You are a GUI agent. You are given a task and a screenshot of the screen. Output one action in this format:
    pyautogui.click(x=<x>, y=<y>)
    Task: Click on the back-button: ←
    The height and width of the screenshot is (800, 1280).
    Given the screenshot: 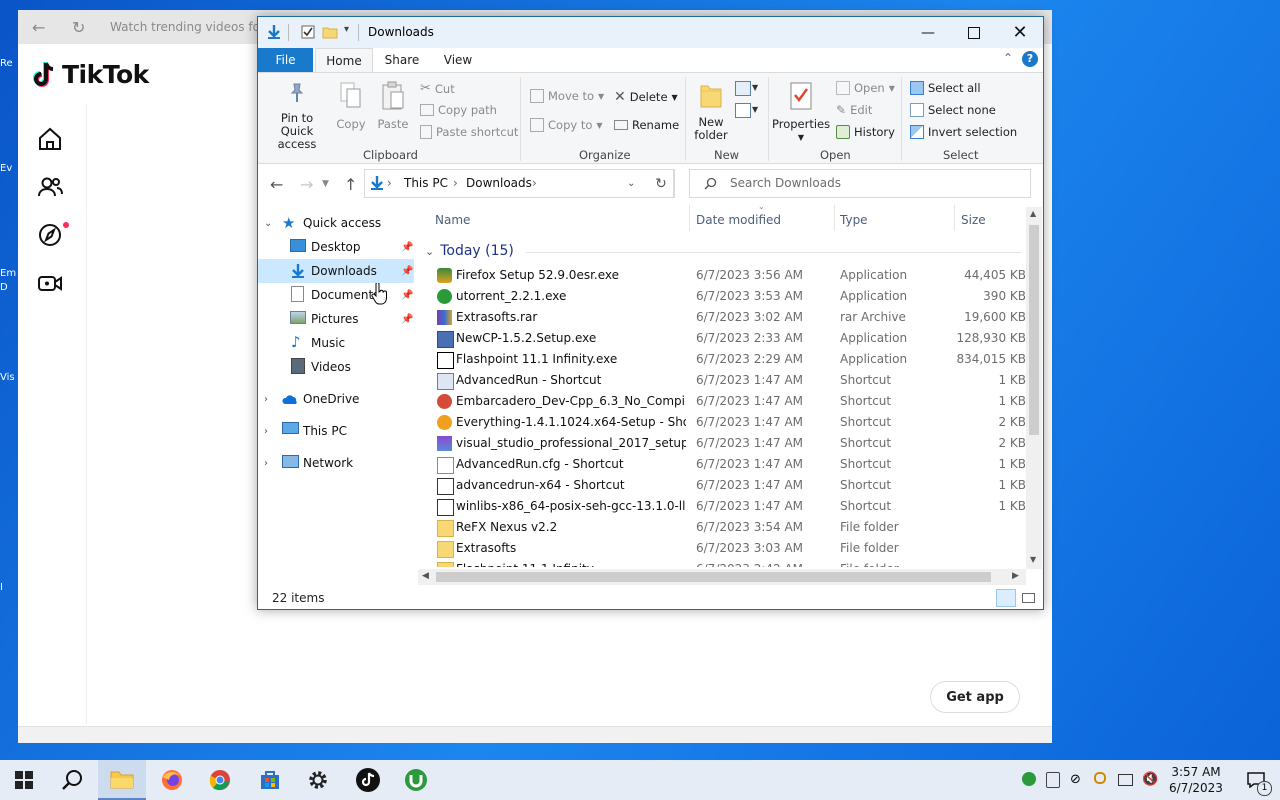 What is the action you would take?
    pyautogui.click(x=276, y=184)
    